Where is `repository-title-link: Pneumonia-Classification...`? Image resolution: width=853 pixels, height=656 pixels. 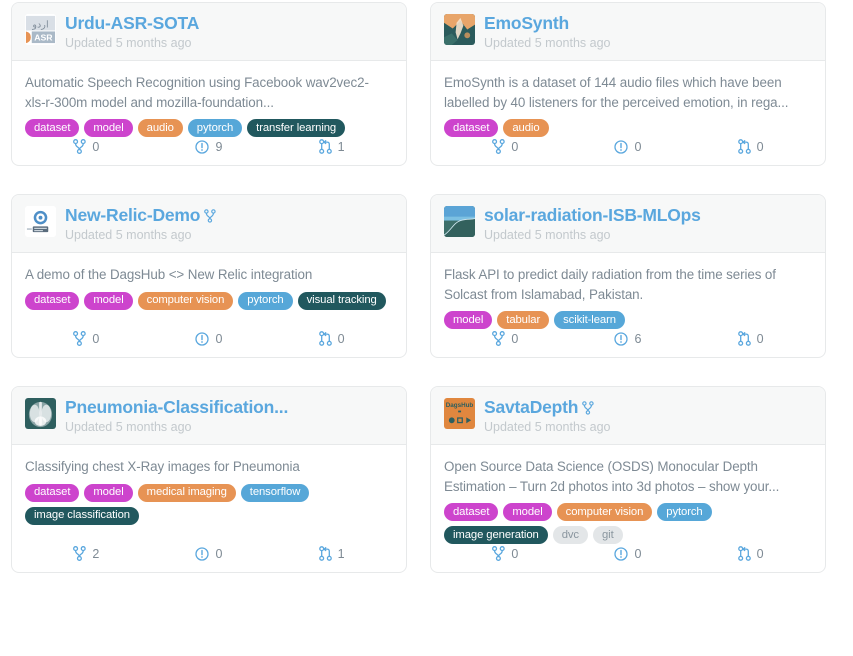 repository-title-link: Pneumonia-Classification... is located at coordinates (176, 407).